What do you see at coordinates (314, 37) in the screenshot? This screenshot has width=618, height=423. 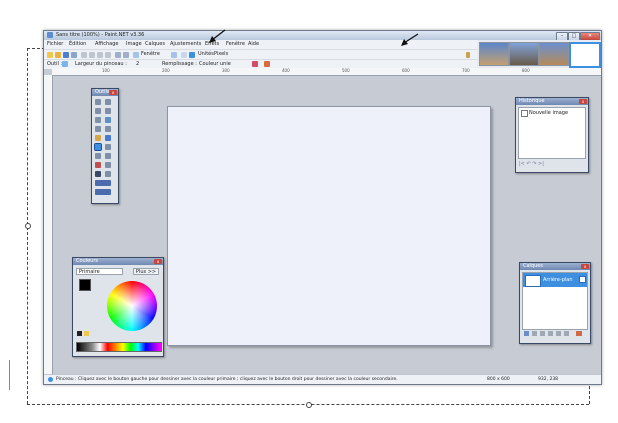 I see `annotation-arrows` at bounding box center [314, 37].